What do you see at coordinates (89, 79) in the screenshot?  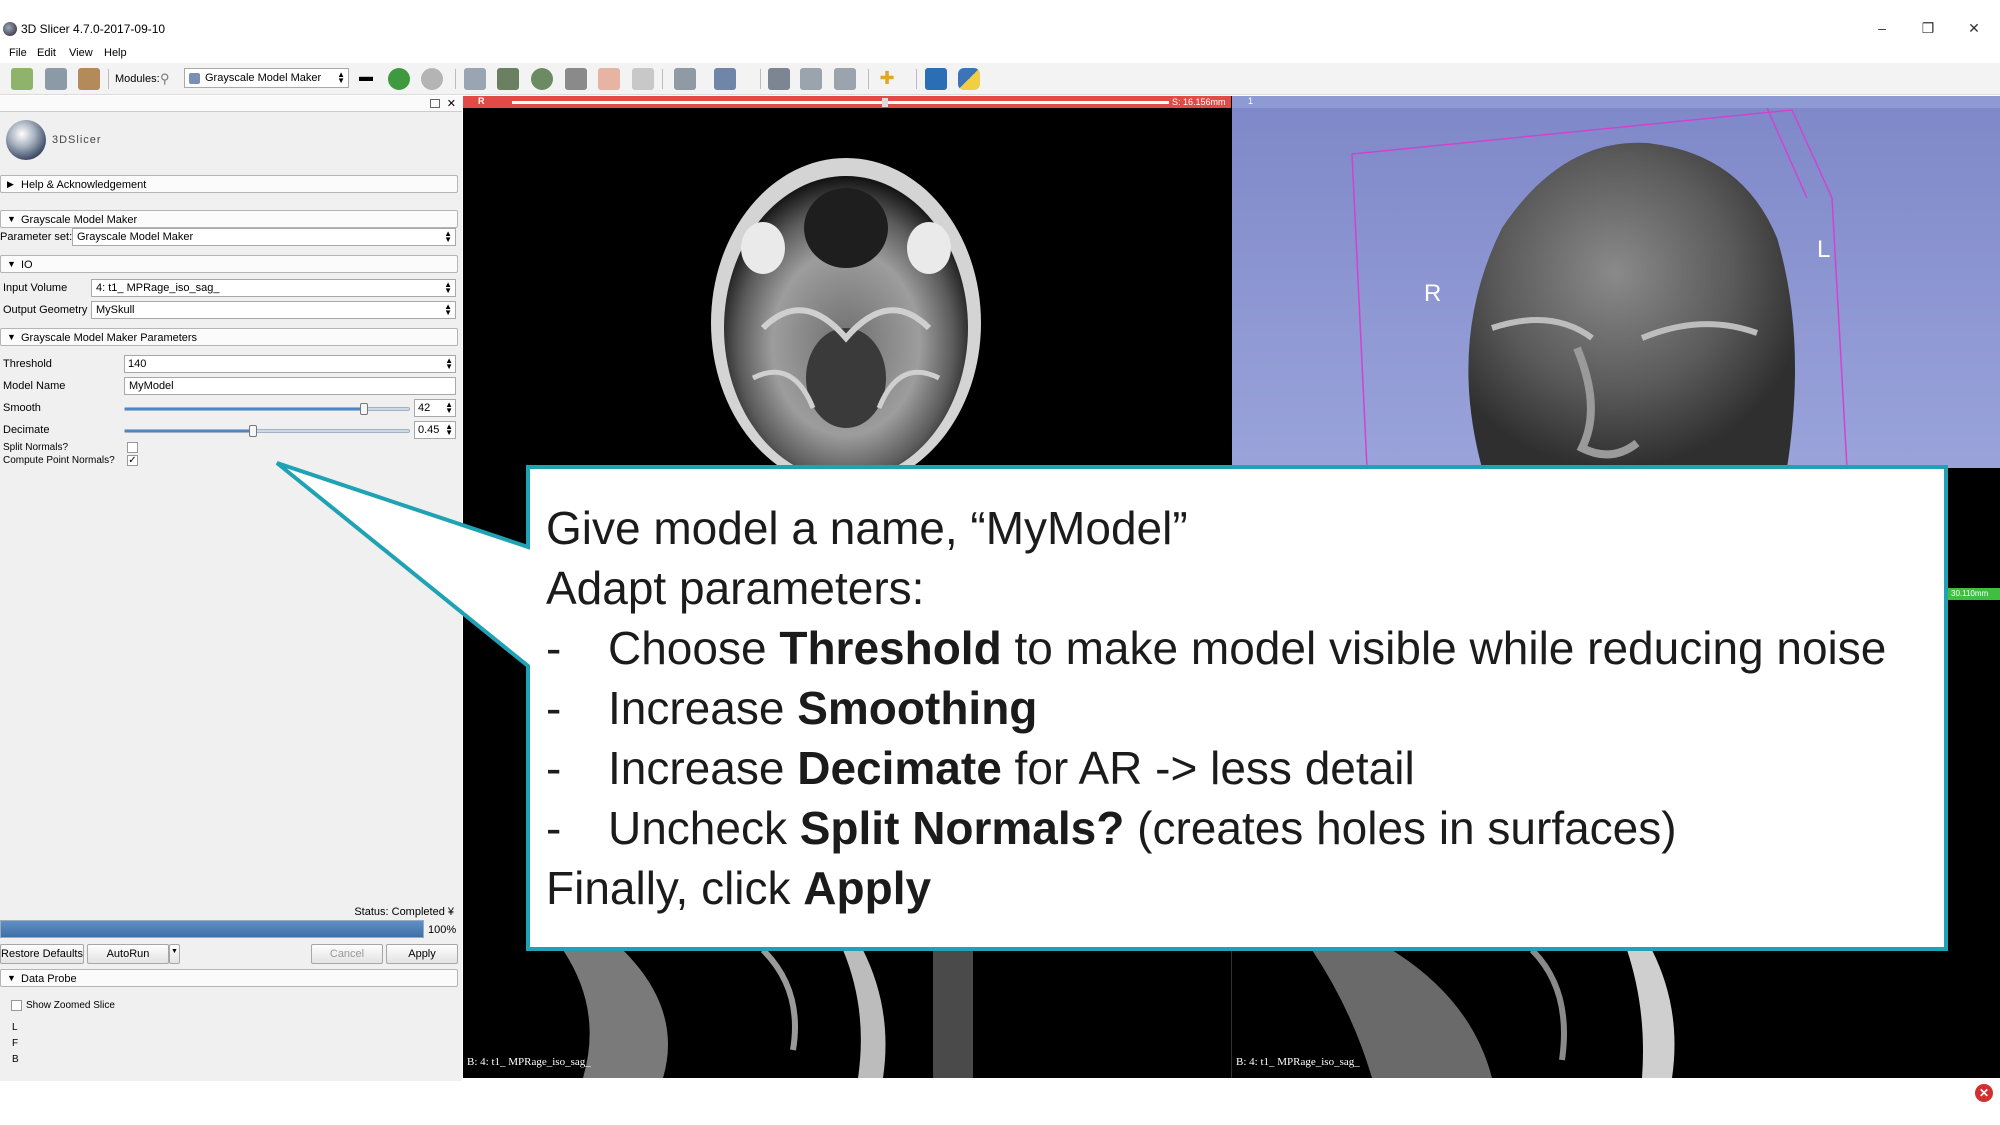 I see `save-icon` at bounding box center [89, 79].